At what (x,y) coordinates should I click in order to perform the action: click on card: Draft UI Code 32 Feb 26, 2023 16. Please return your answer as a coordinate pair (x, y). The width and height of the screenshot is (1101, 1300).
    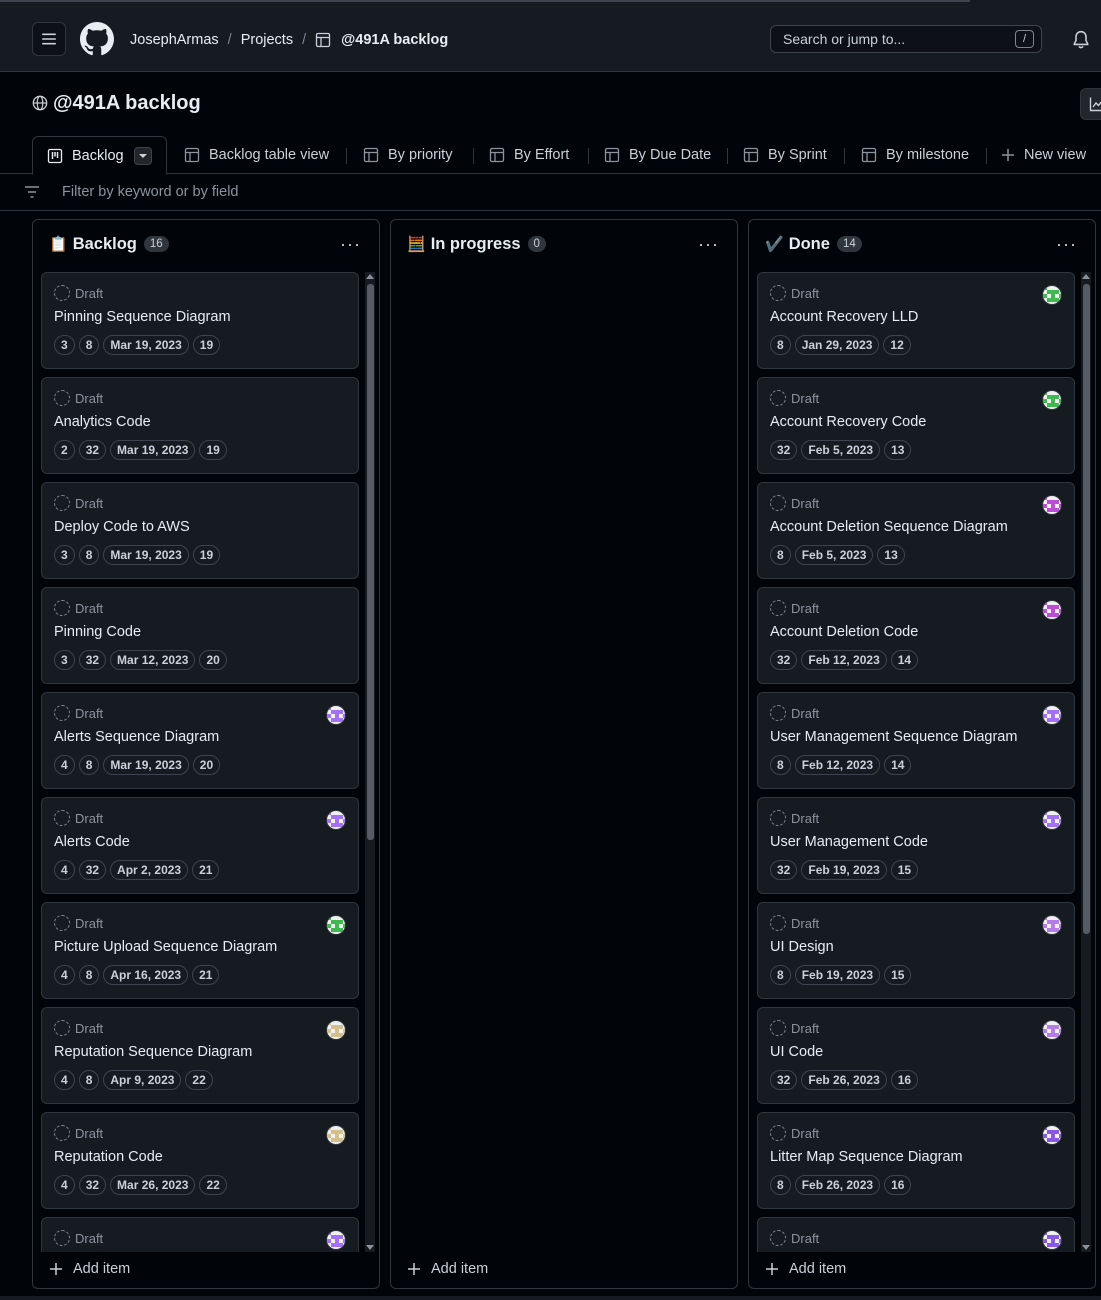
    Looking at the image, I should click on (916, 1055).